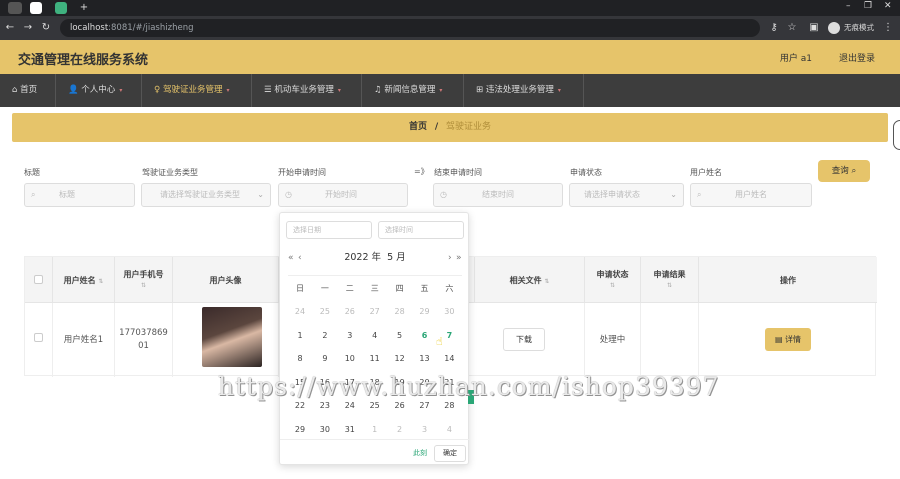 This screenshot has width=900, height=479. Describe the element at coordinates (144, 280) in the screenshot. I see `header-phone: 用户手机号 ⇅` at that location.